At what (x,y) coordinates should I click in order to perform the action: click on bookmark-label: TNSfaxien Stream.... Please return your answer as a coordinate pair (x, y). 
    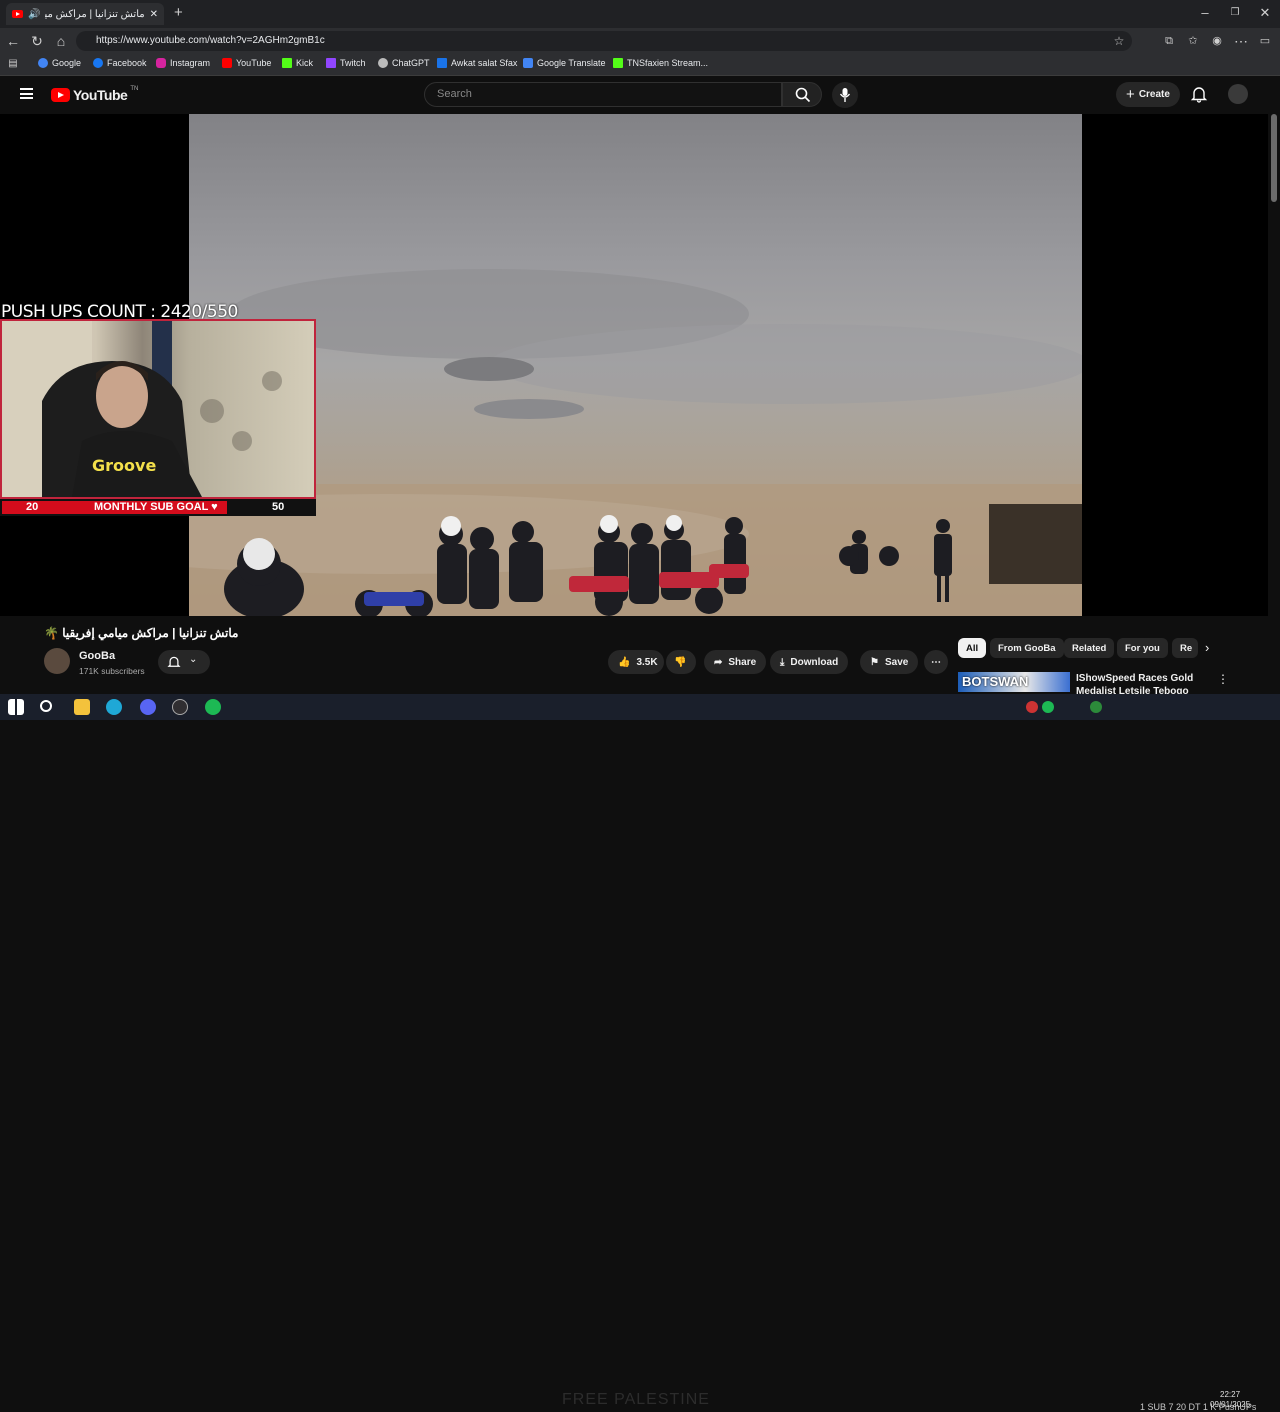
    Looking at the image, I should click on (668, 63).